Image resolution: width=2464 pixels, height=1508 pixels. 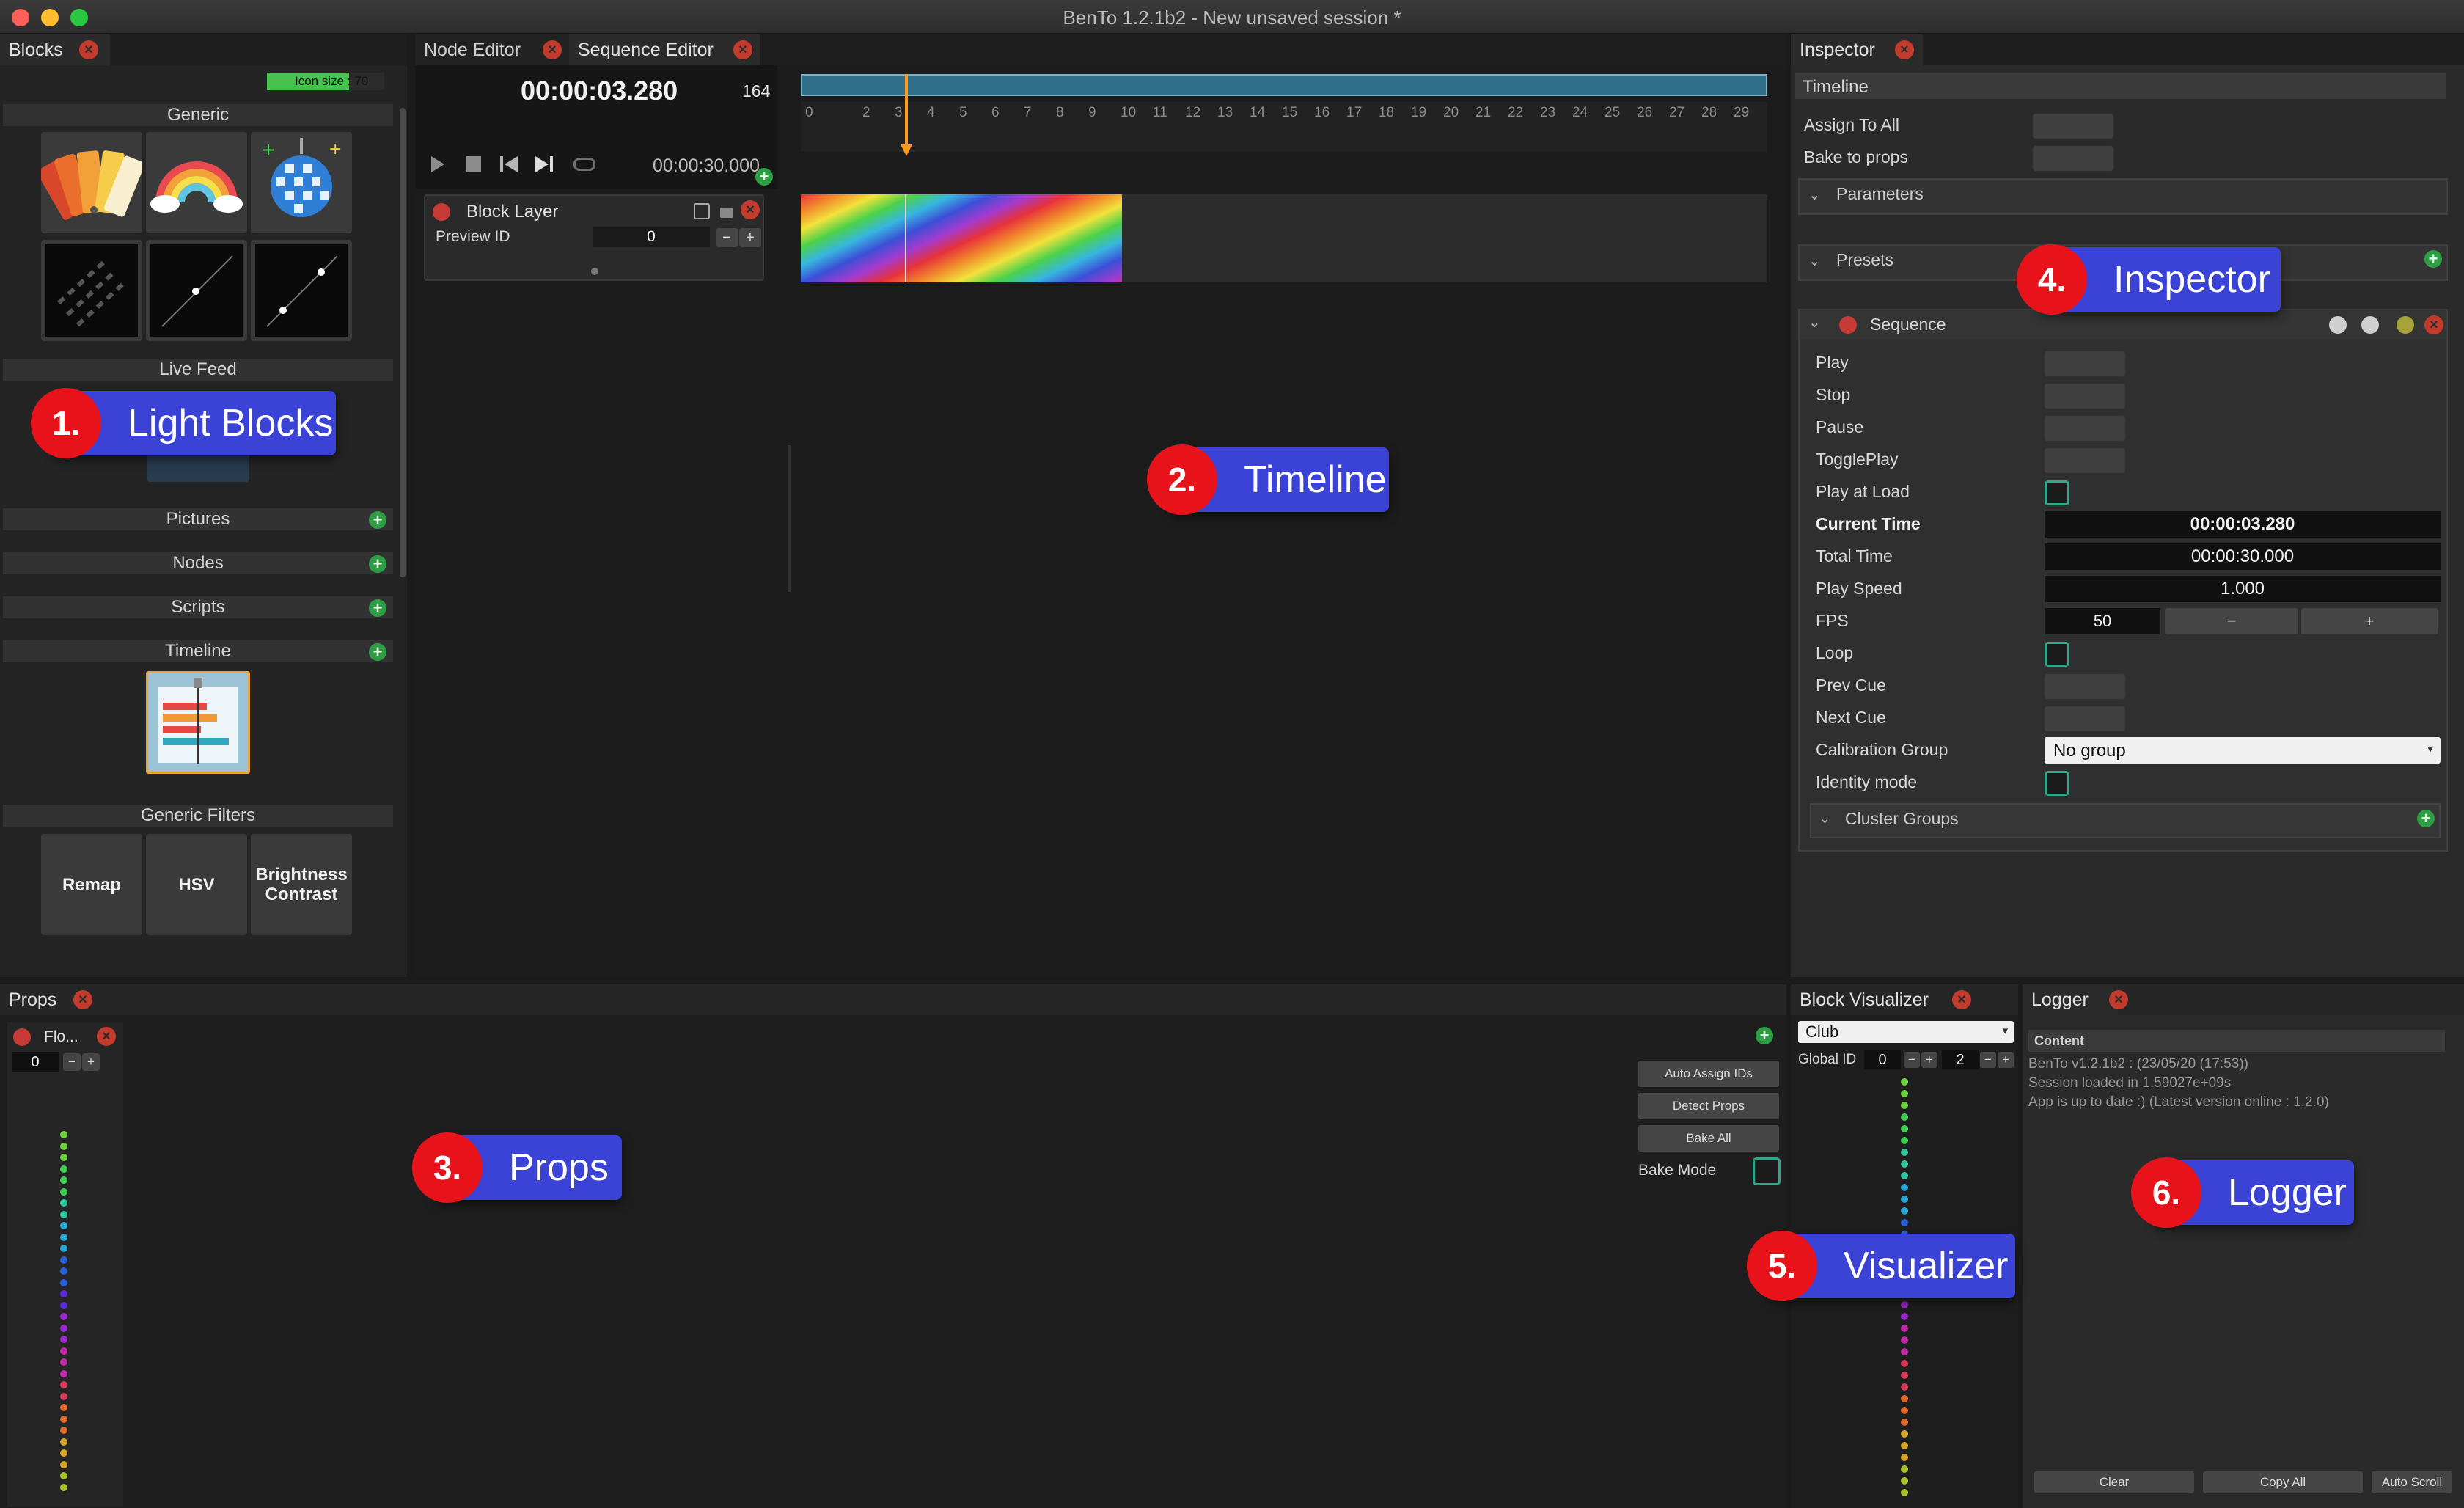 What do you see at coordinates (2085, 718) in the screenshot?
I see `next-cue-trigger` at bounding box center [2085, 718].